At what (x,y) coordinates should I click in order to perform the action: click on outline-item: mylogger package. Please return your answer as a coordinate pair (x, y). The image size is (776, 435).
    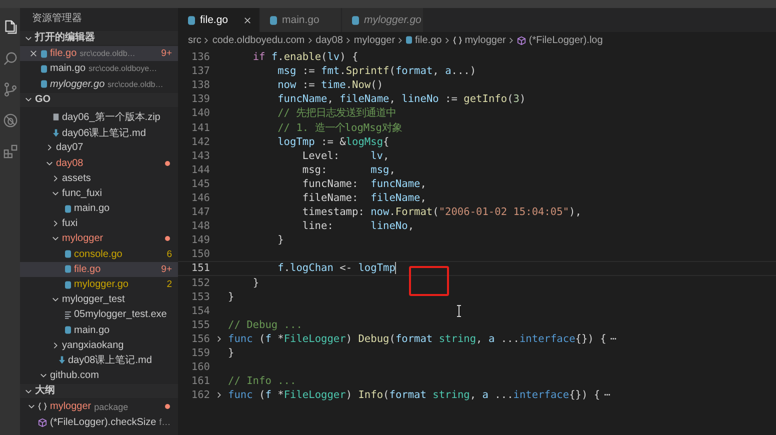
    Looking at the image, I should click on (99, 406).